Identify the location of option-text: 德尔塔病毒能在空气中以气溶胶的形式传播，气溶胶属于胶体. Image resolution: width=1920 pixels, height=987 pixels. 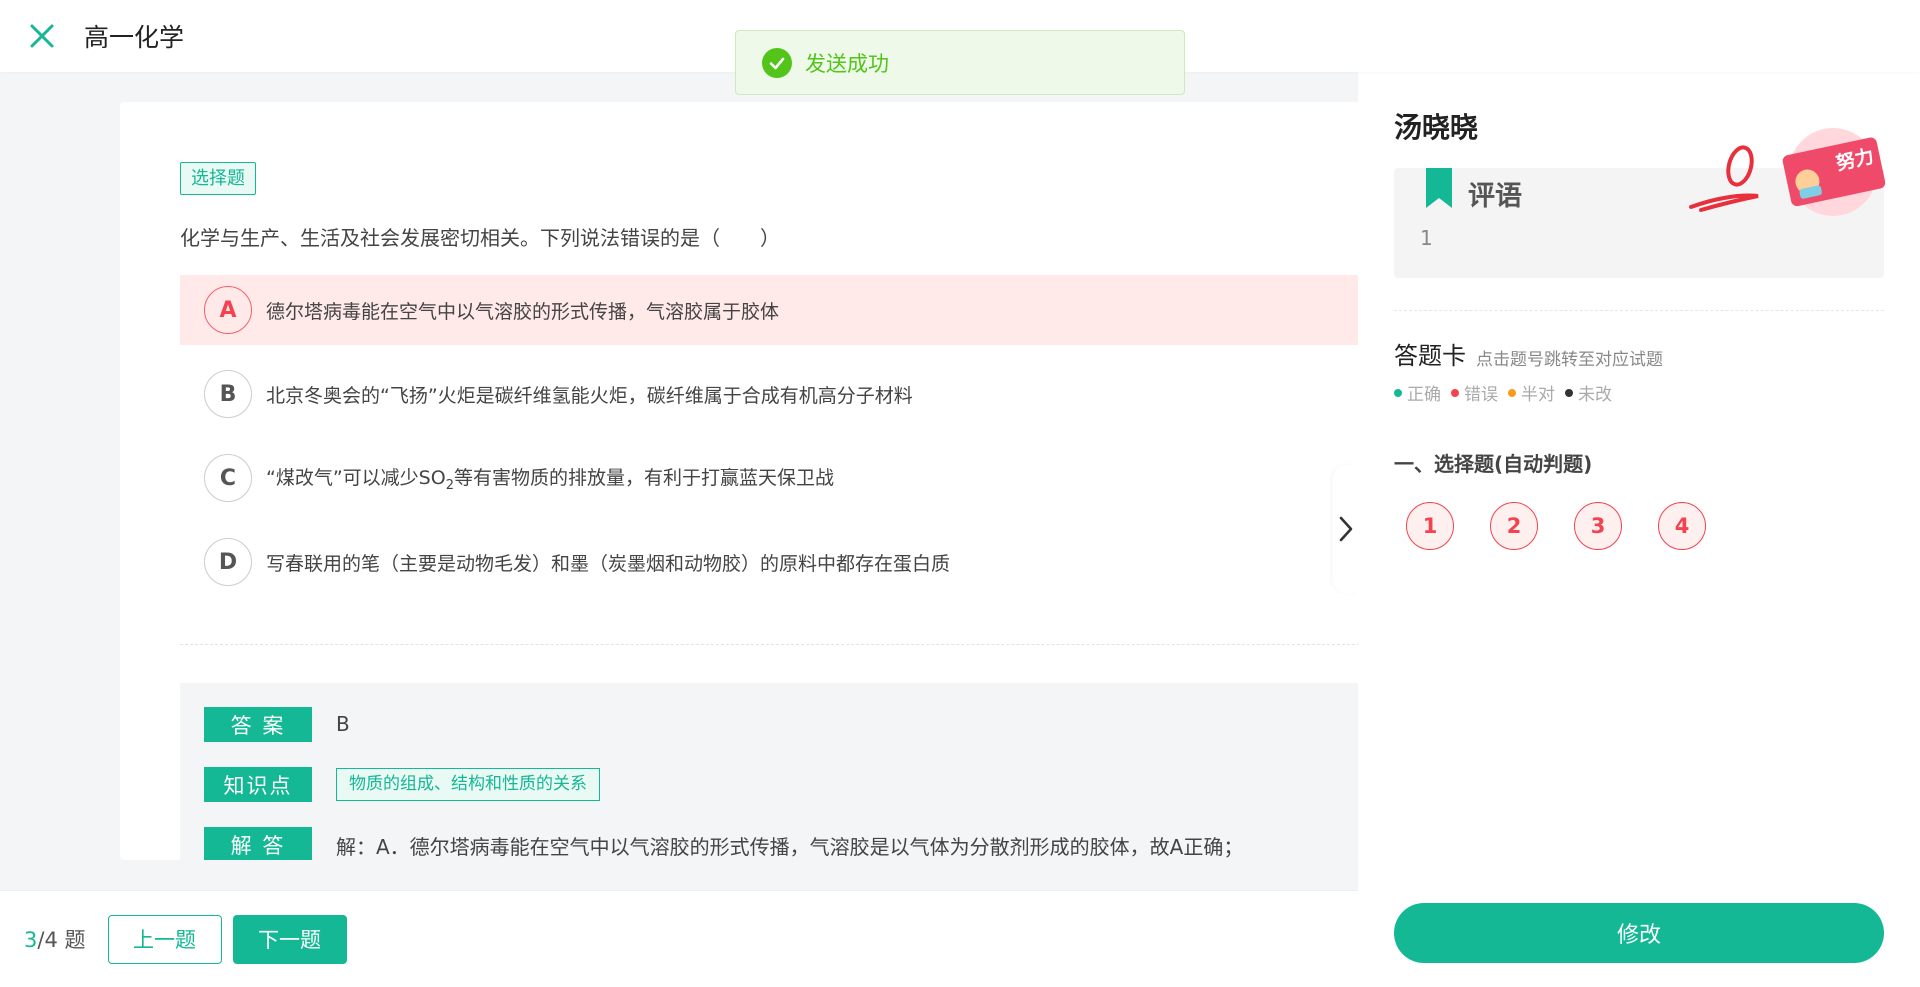
(523, 311).